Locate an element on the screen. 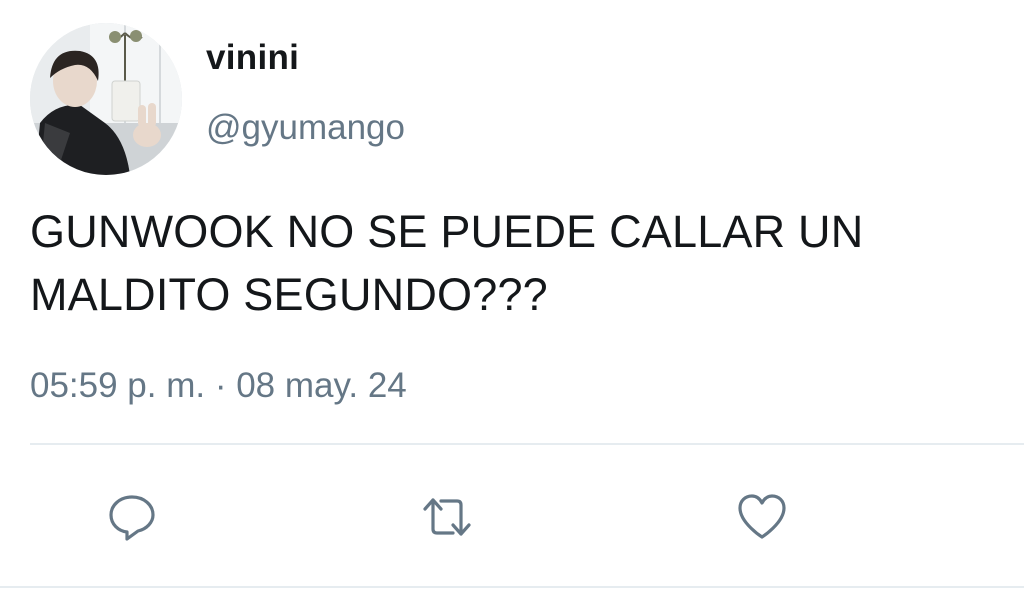  like-button is located at coordinates (762, 517).